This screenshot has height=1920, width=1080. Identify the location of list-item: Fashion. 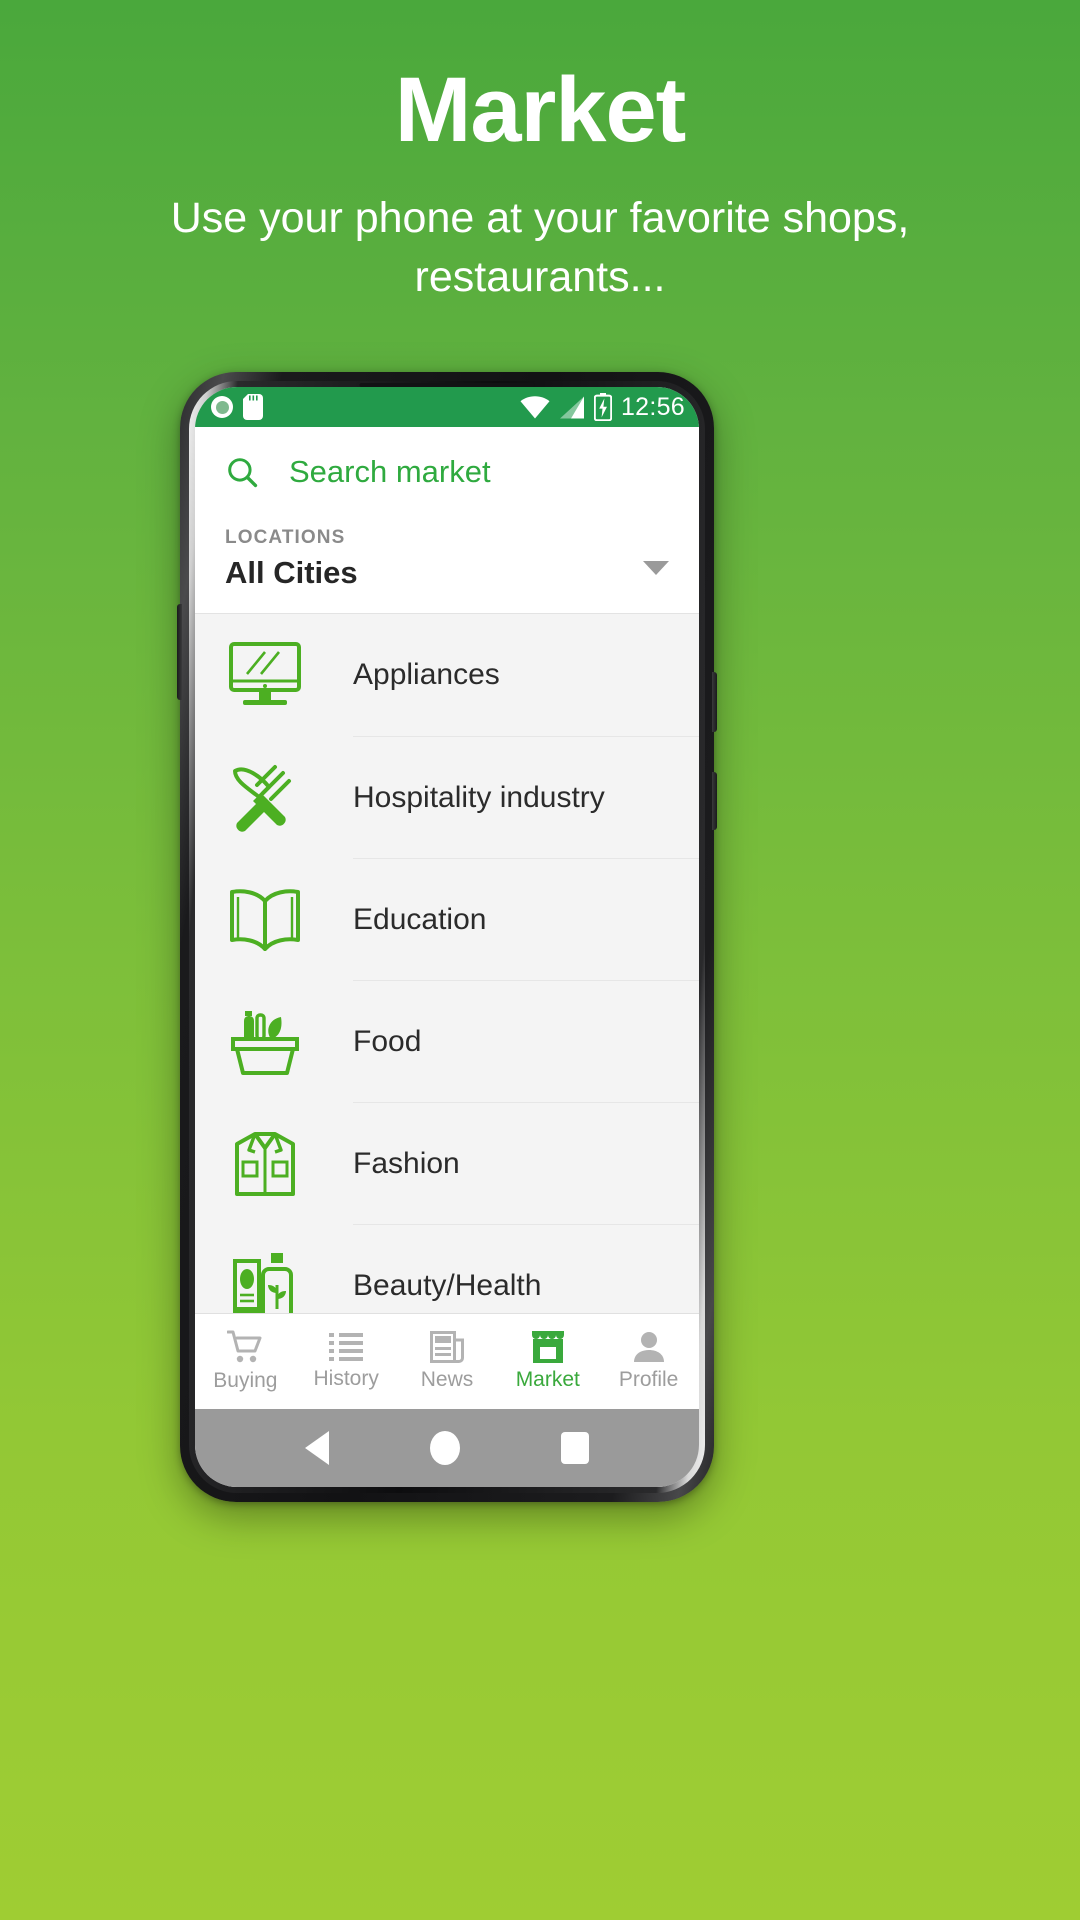
(447, 1163).